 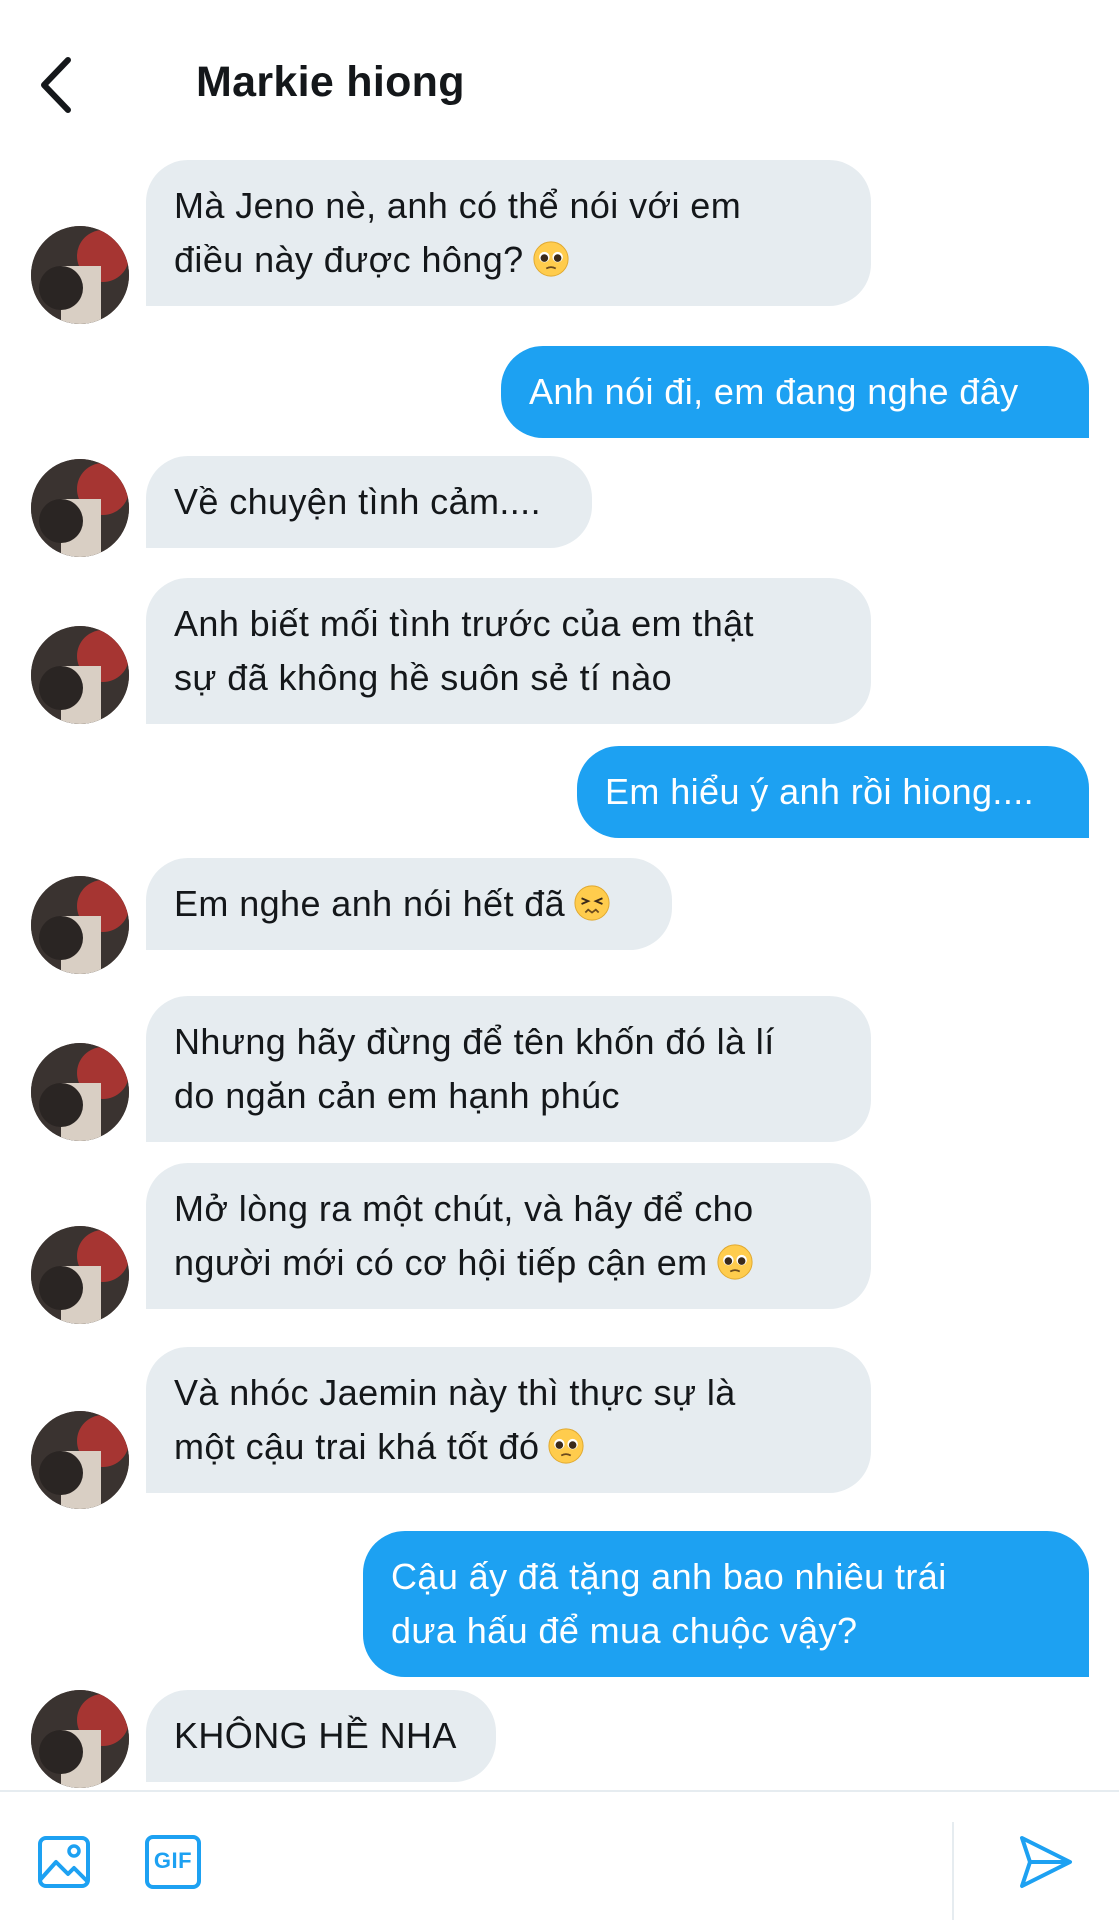 I want to click on message-text: điều này được hông?, so click(x=349, y=259).